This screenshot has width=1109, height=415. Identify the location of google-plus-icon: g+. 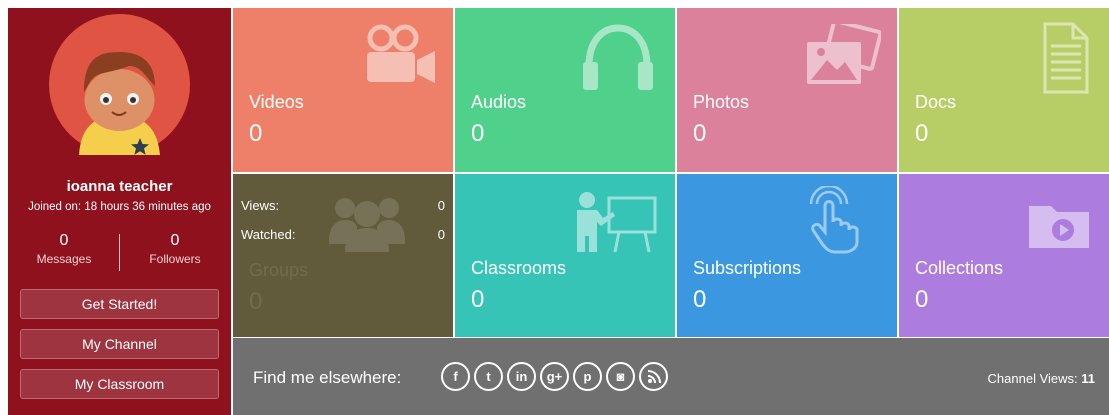
(554, 376).